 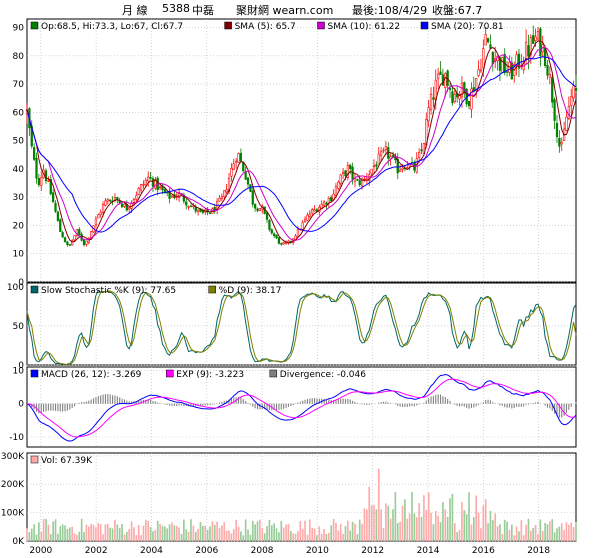 What do you see at coordinates (16, 438) in the screenshot?
I see `macd-tick-label: -10` at bounding box center [16, 438].